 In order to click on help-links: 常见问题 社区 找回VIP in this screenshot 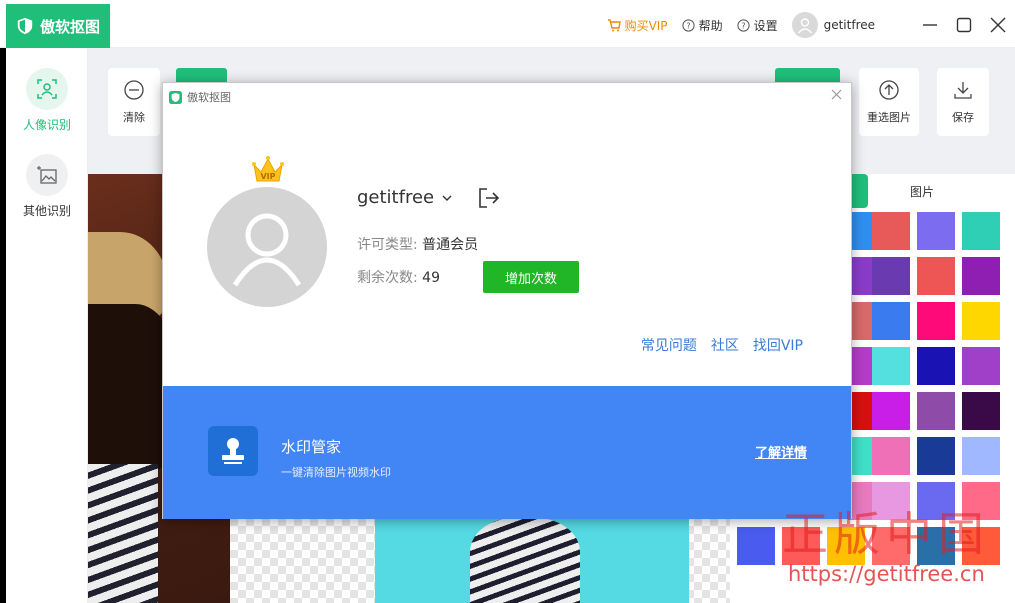, I will do `click(715, 345)`.